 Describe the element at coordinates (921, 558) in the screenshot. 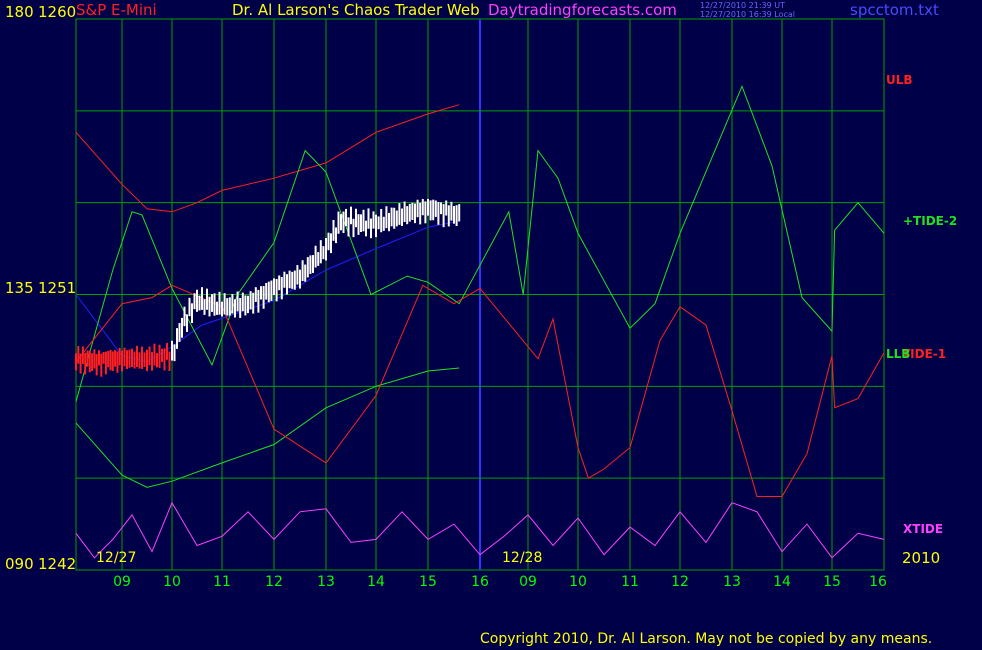

I see `year-label: 2010` at that location.